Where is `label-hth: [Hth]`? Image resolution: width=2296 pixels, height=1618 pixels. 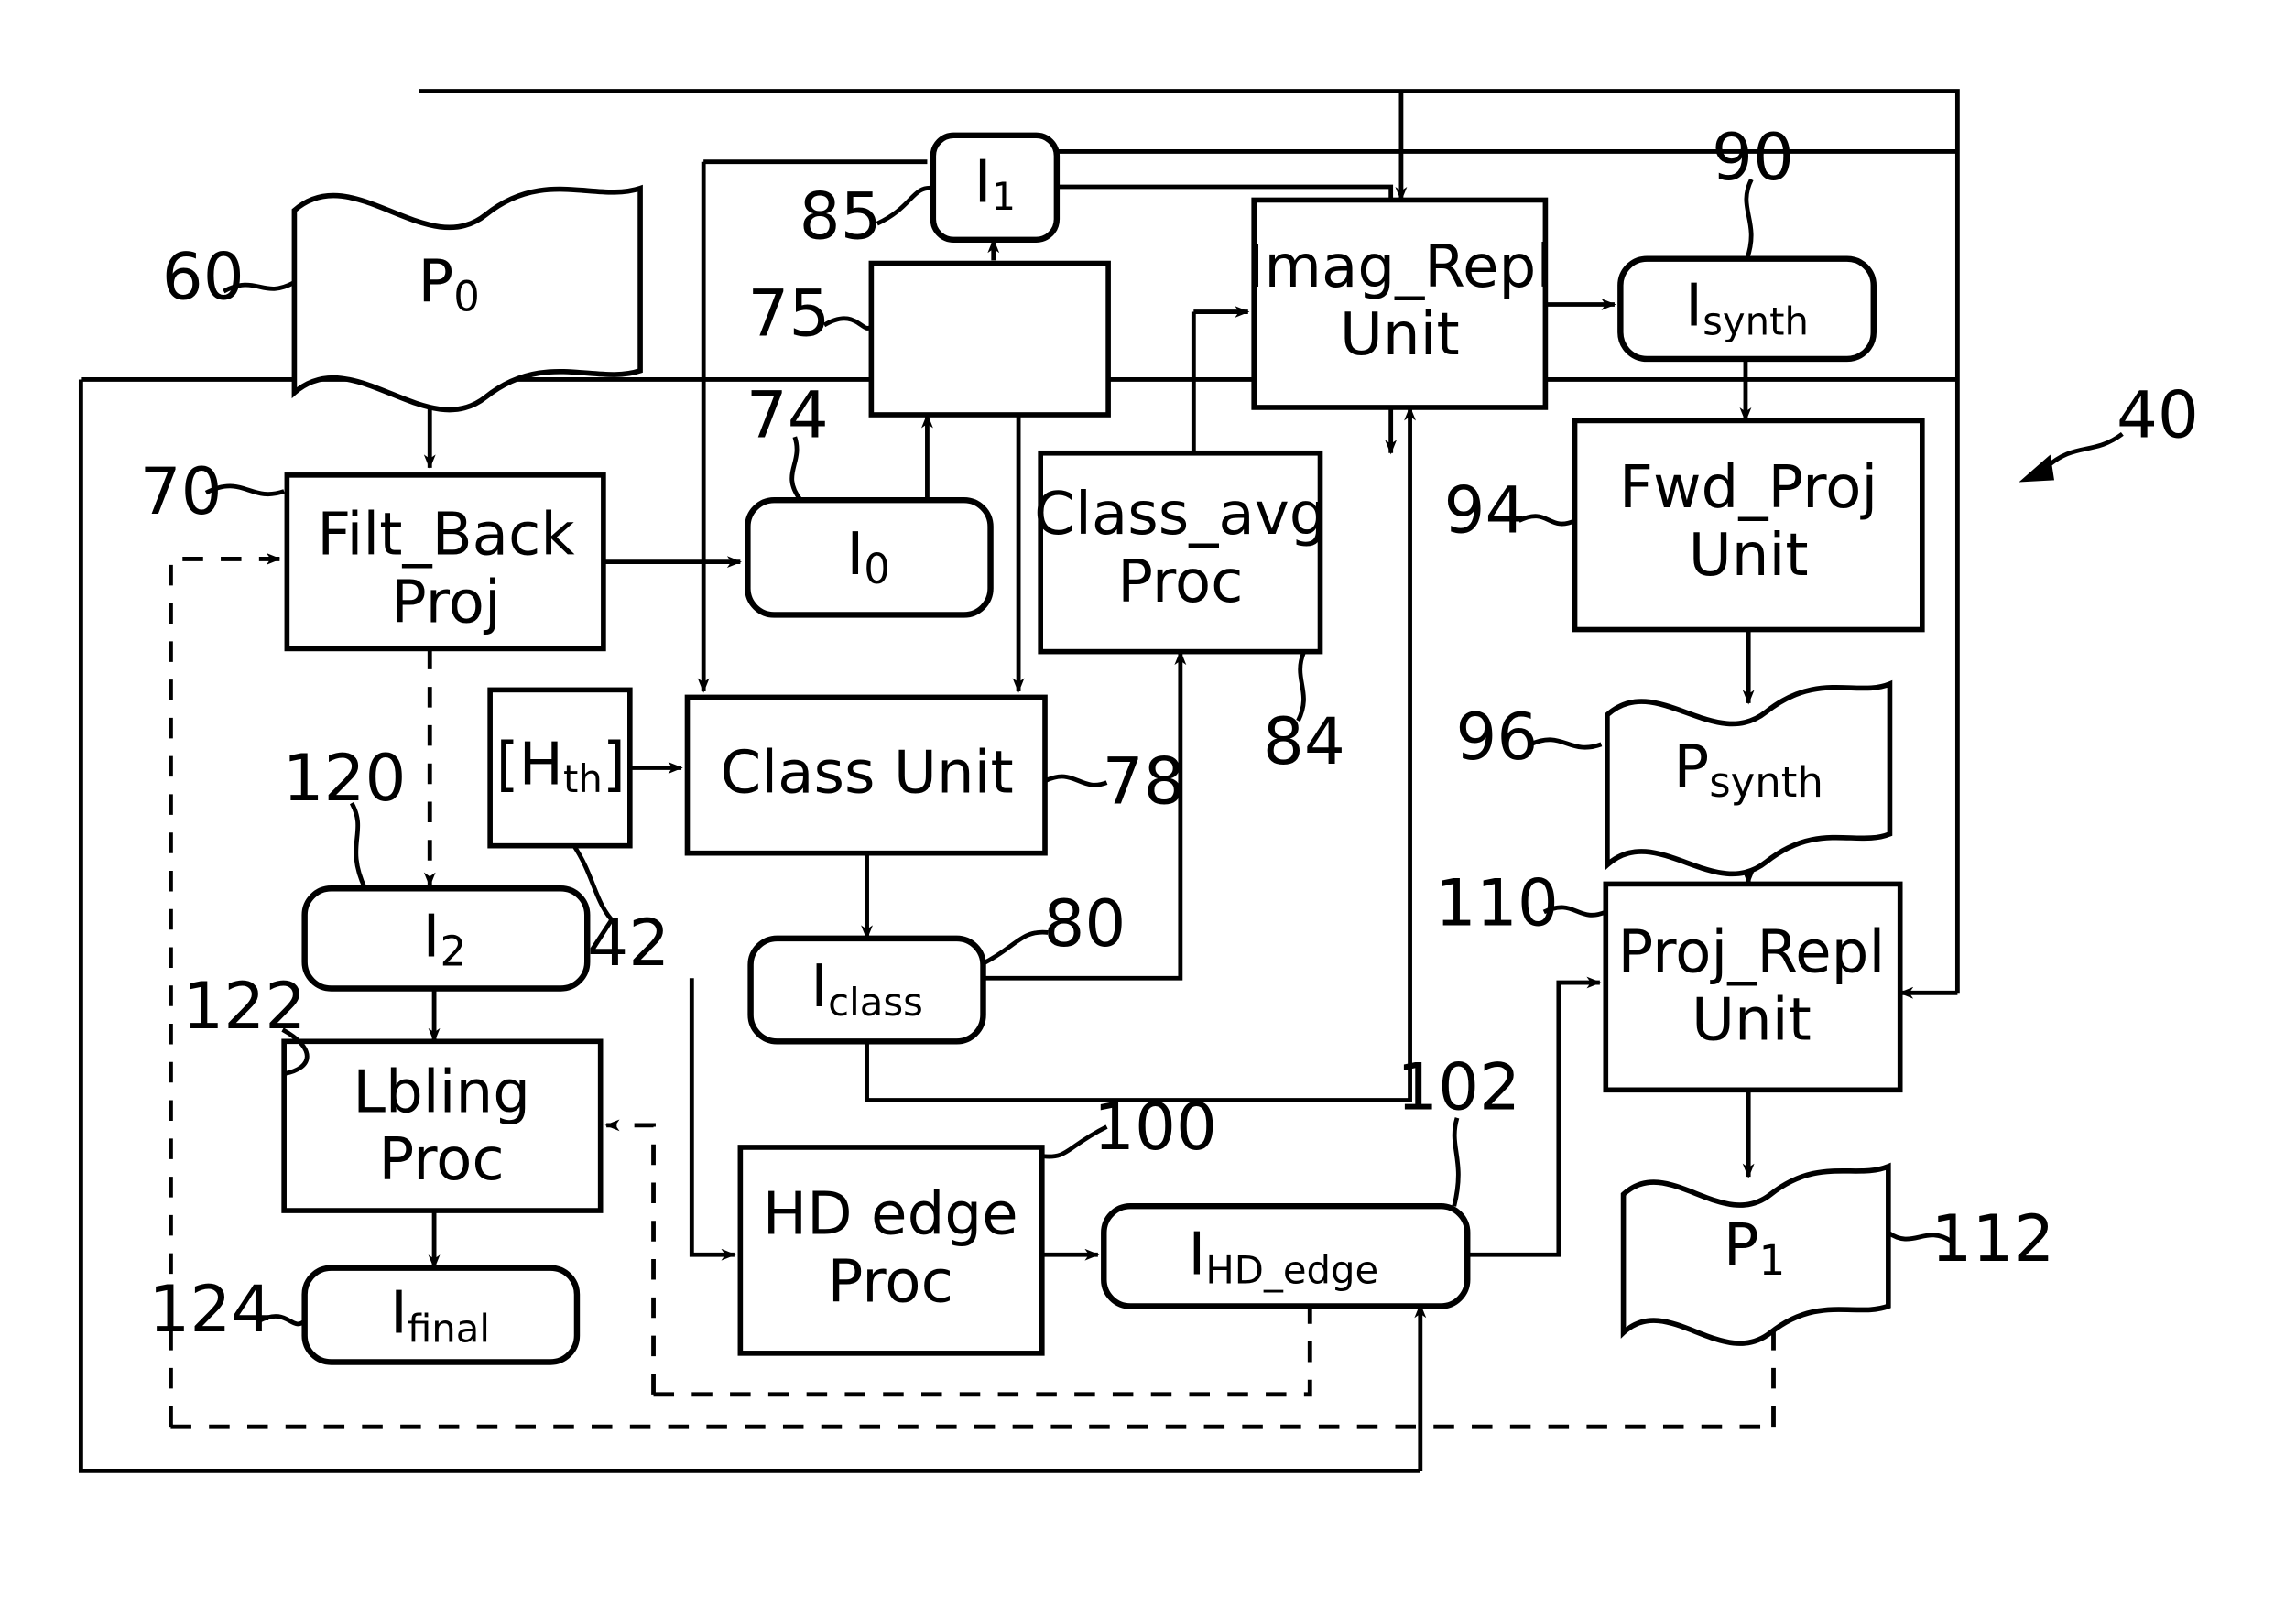
label-hth: [Hth] is located at coordinates (561, 765).